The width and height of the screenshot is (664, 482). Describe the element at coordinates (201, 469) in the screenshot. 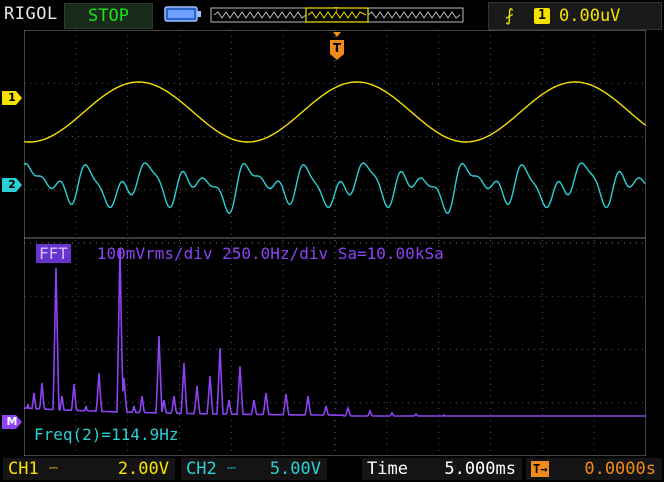

I see `ch2-label: CH2` at that location.